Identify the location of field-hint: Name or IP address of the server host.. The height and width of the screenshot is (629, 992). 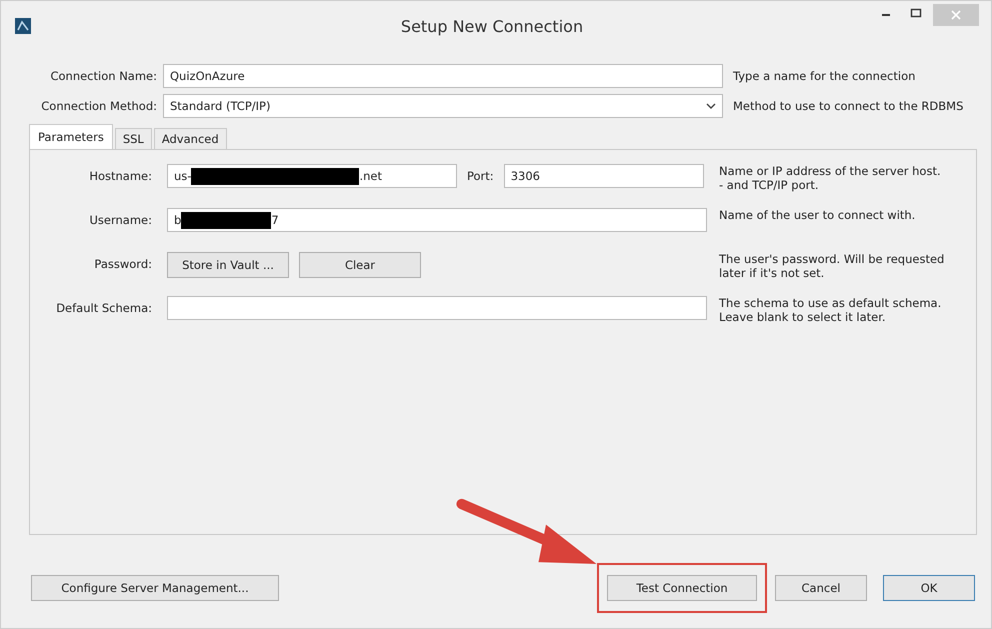
(830, 171).